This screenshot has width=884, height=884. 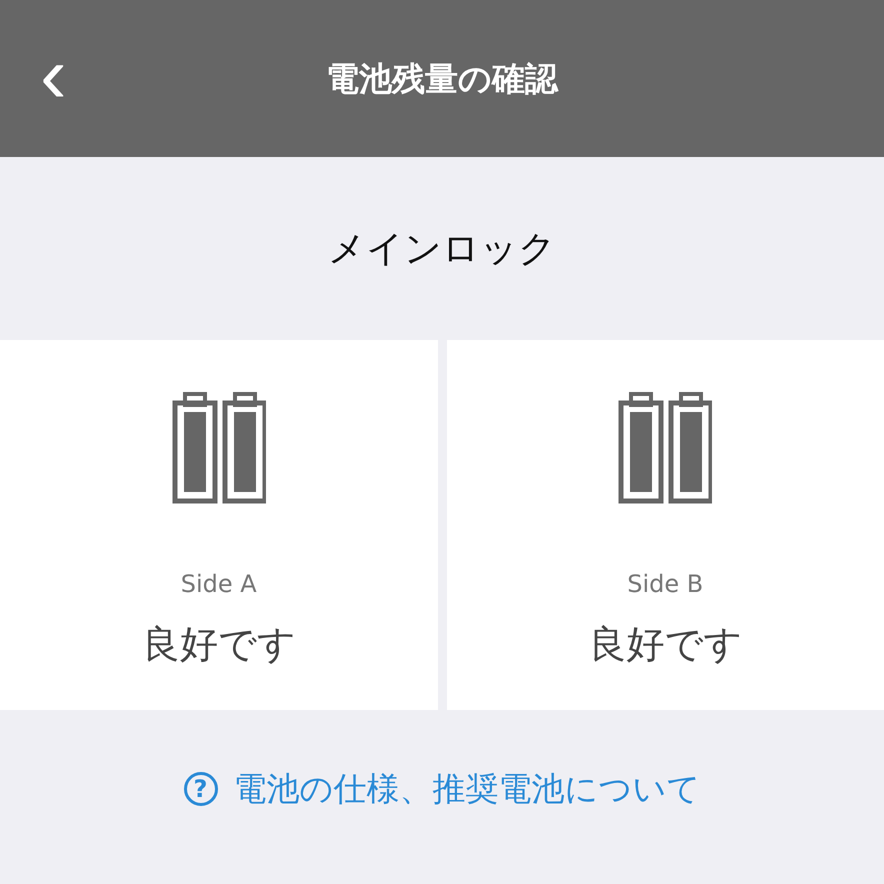 I want to click on page-title: 電池残量の確認, so click(x=442, y=79).